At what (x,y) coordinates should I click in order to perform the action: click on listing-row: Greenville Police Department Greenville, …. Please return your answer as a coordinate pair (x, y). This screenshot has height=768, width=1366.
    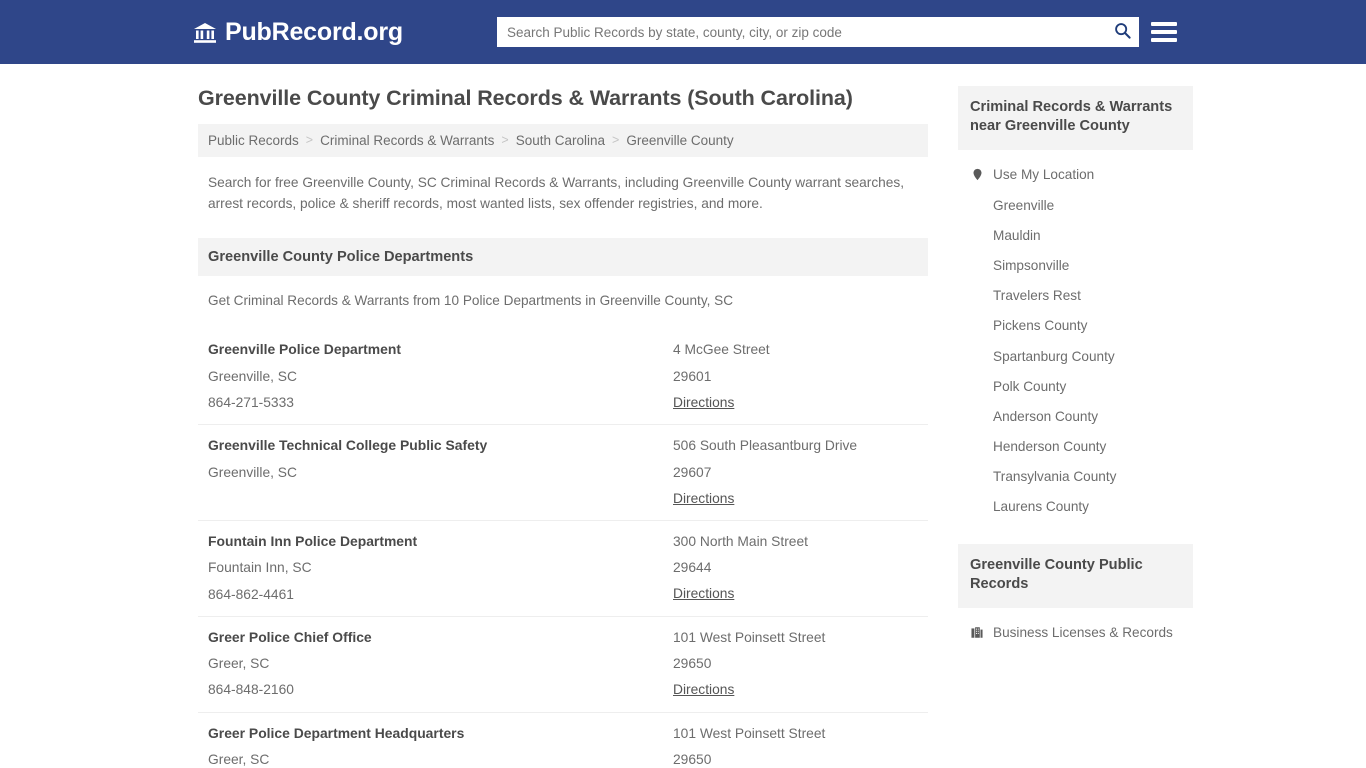
    Looking at the image, I should click on (563, 377).